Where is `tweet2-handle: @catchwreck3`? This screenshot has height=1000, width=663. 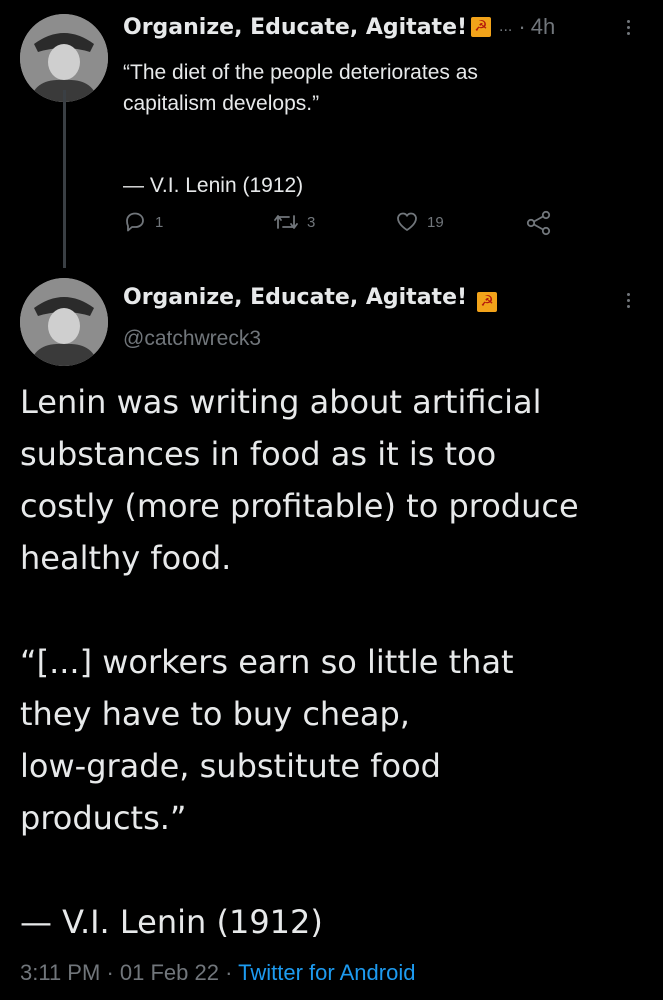 tweet2-handle: @catchwreck3 is located at coordinates (192, 339).